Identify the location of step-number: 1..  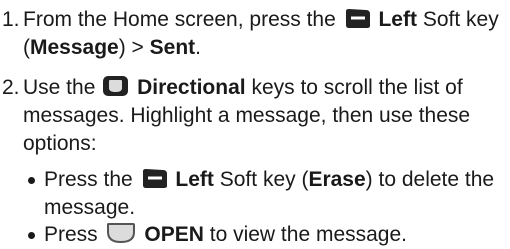
(11, 19).